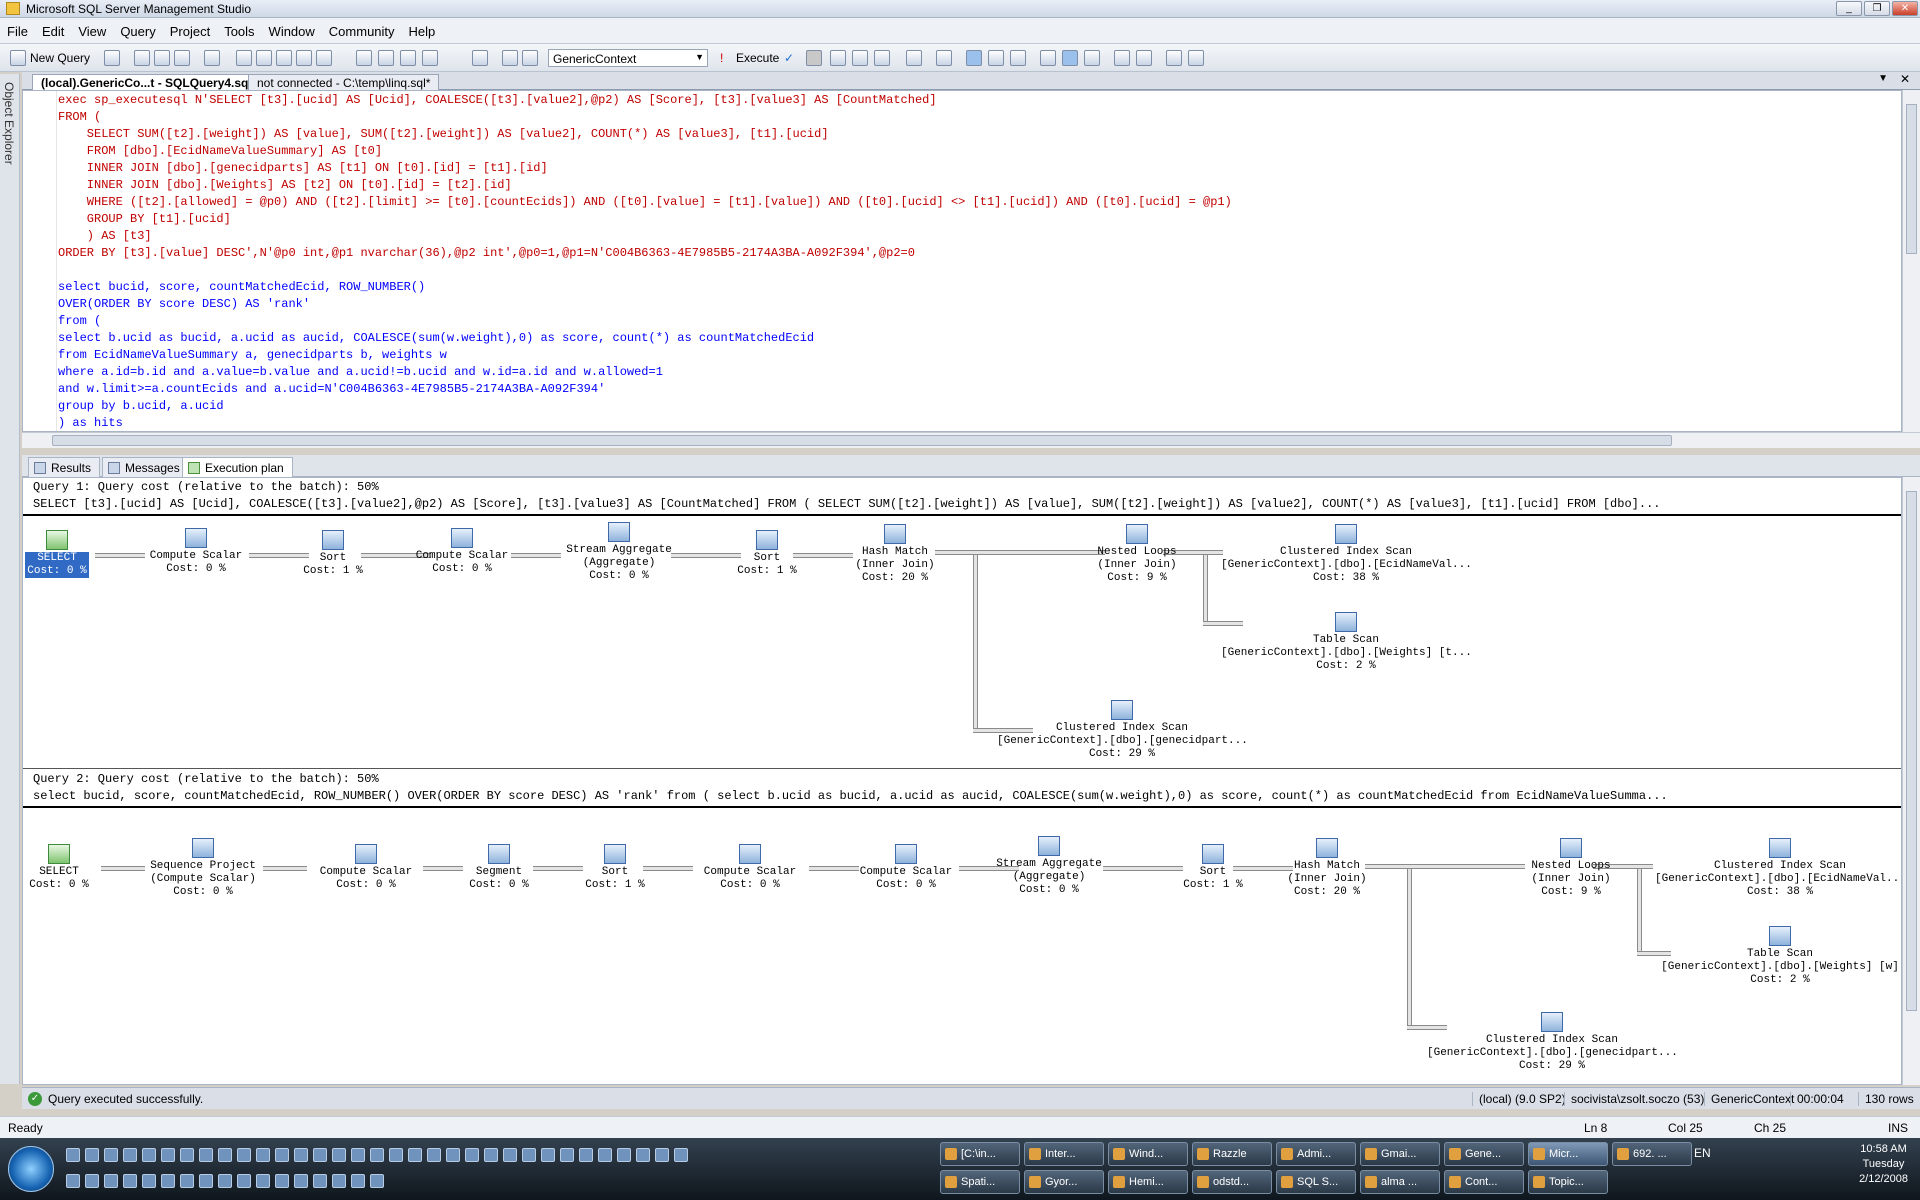  What do you see at coordinates (344, 82) in the screenshot?
I see `tab-linq-sql: not connected - C:\temp\linq.sql*` at bounding box center [344, 82].